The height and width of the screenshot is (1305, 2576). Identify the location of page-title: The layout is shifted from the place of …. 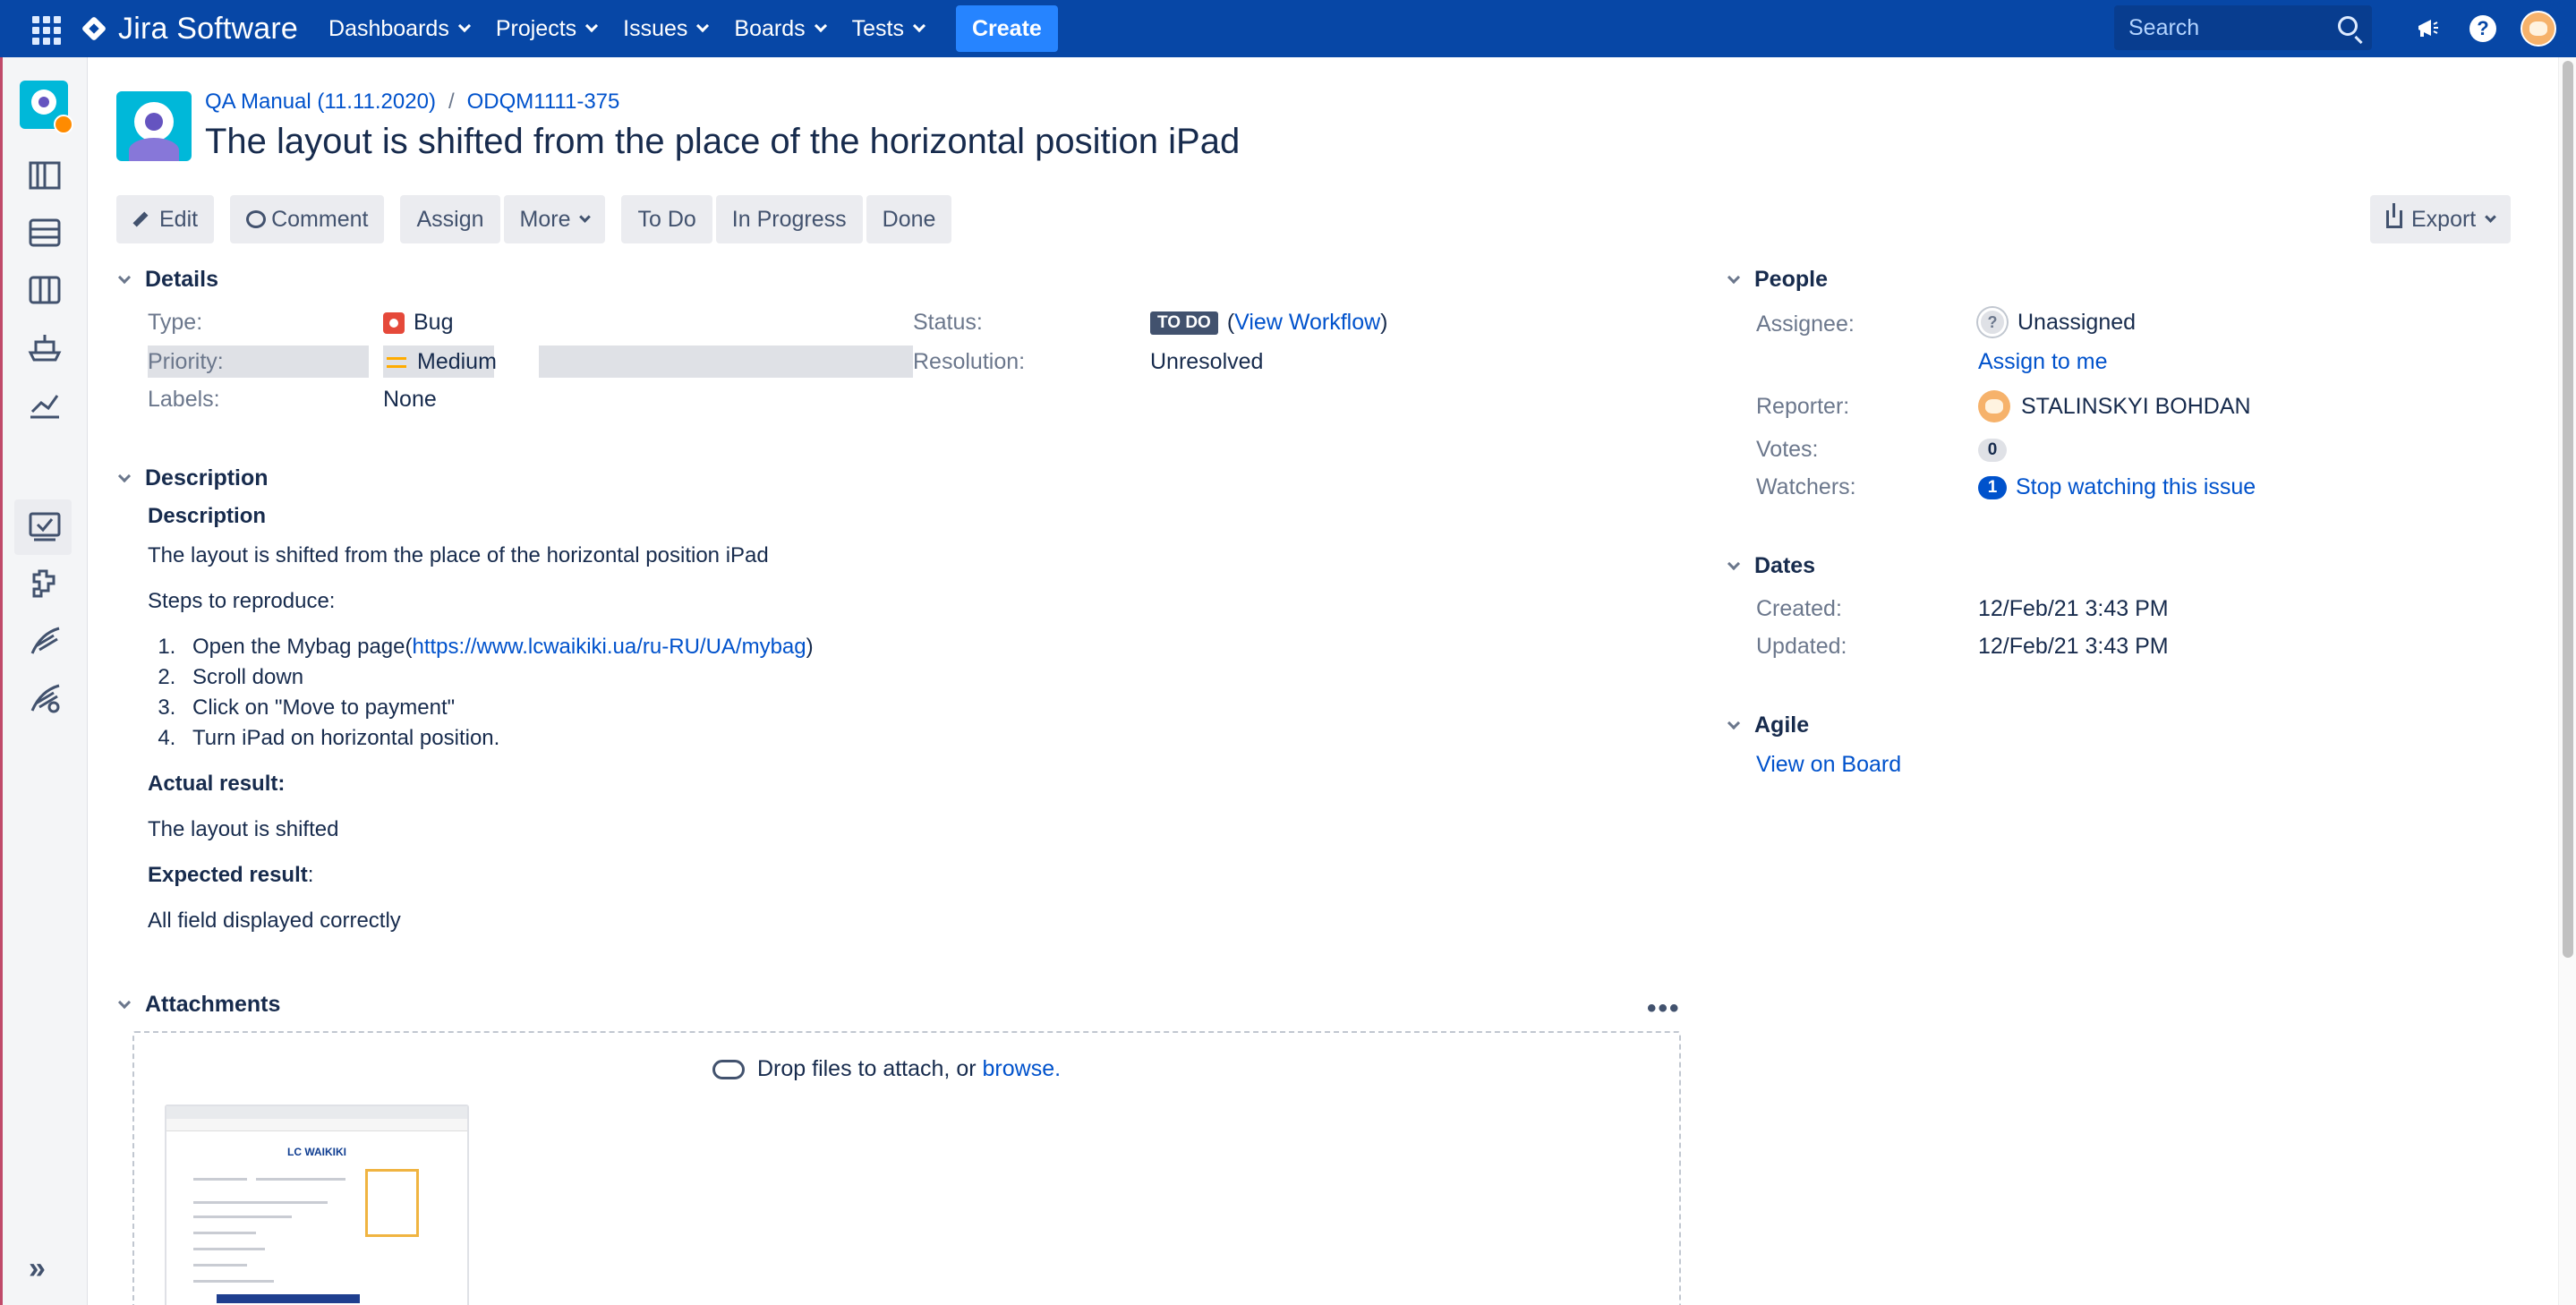
(722, 142).